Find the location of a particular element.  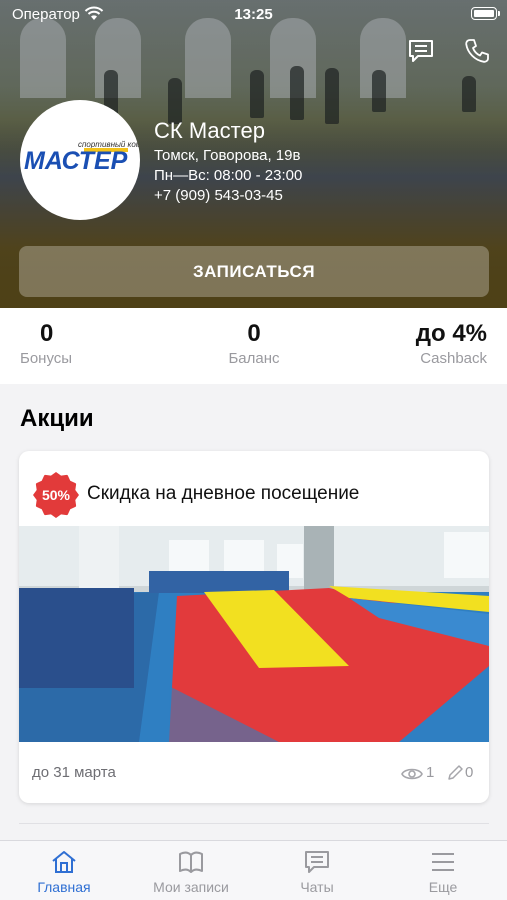

club-phone: +7 (909) 543-03-45 is located at coordinates (218, 195).